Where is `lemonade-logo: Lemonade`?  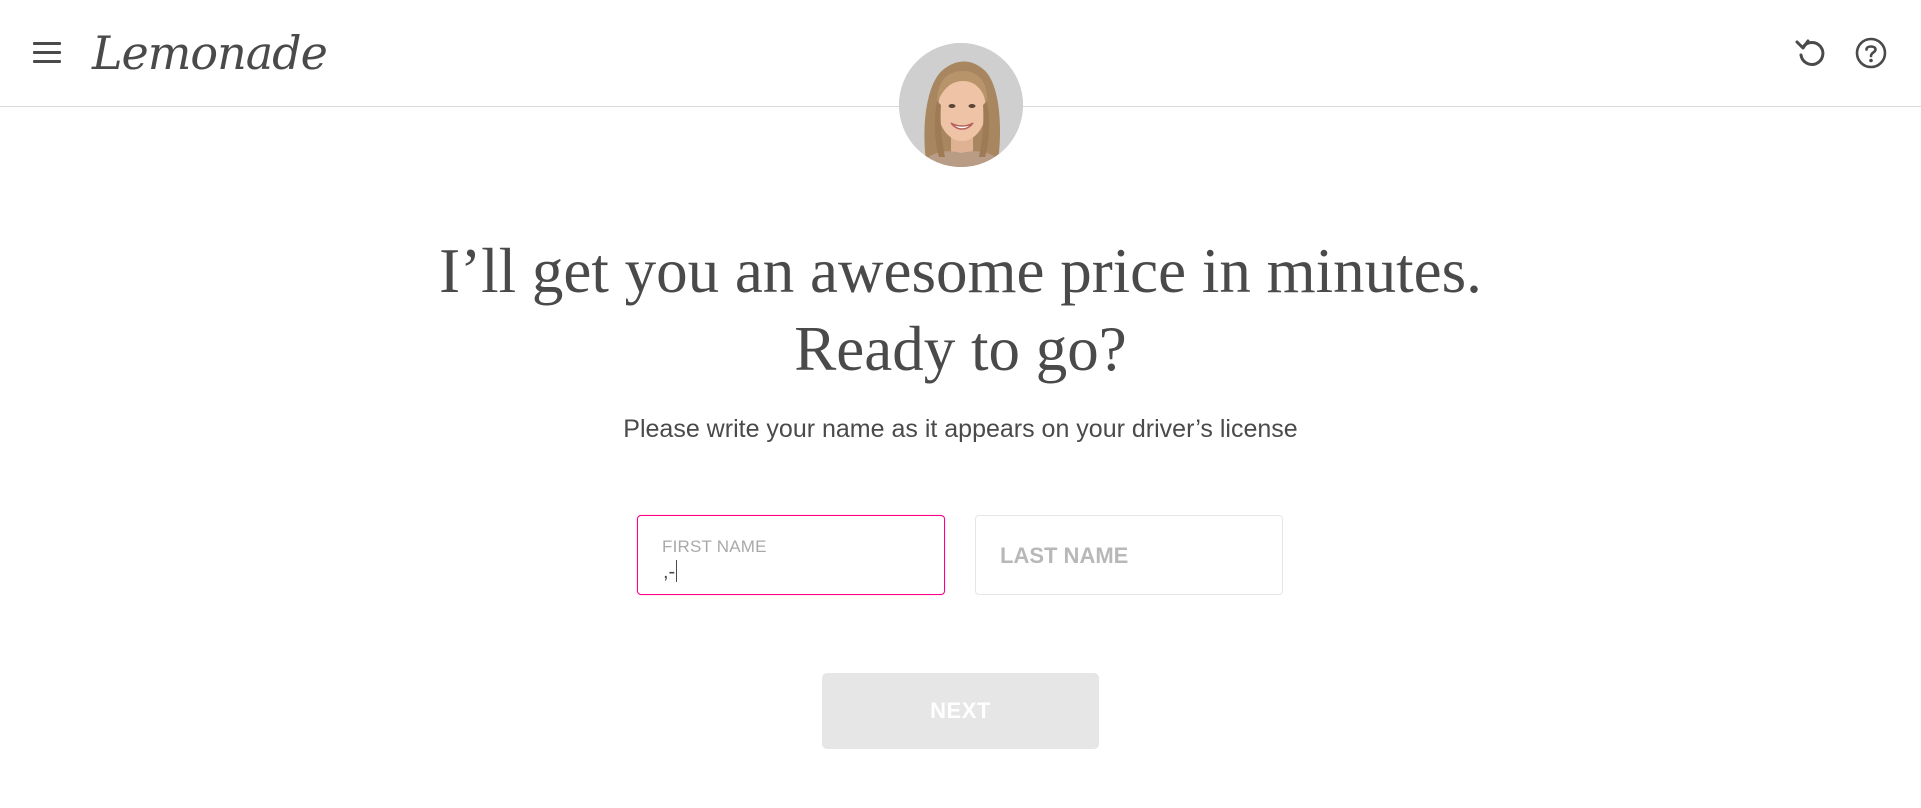 lemonade-logo: Lemonade is located at coordinates (210, 53).